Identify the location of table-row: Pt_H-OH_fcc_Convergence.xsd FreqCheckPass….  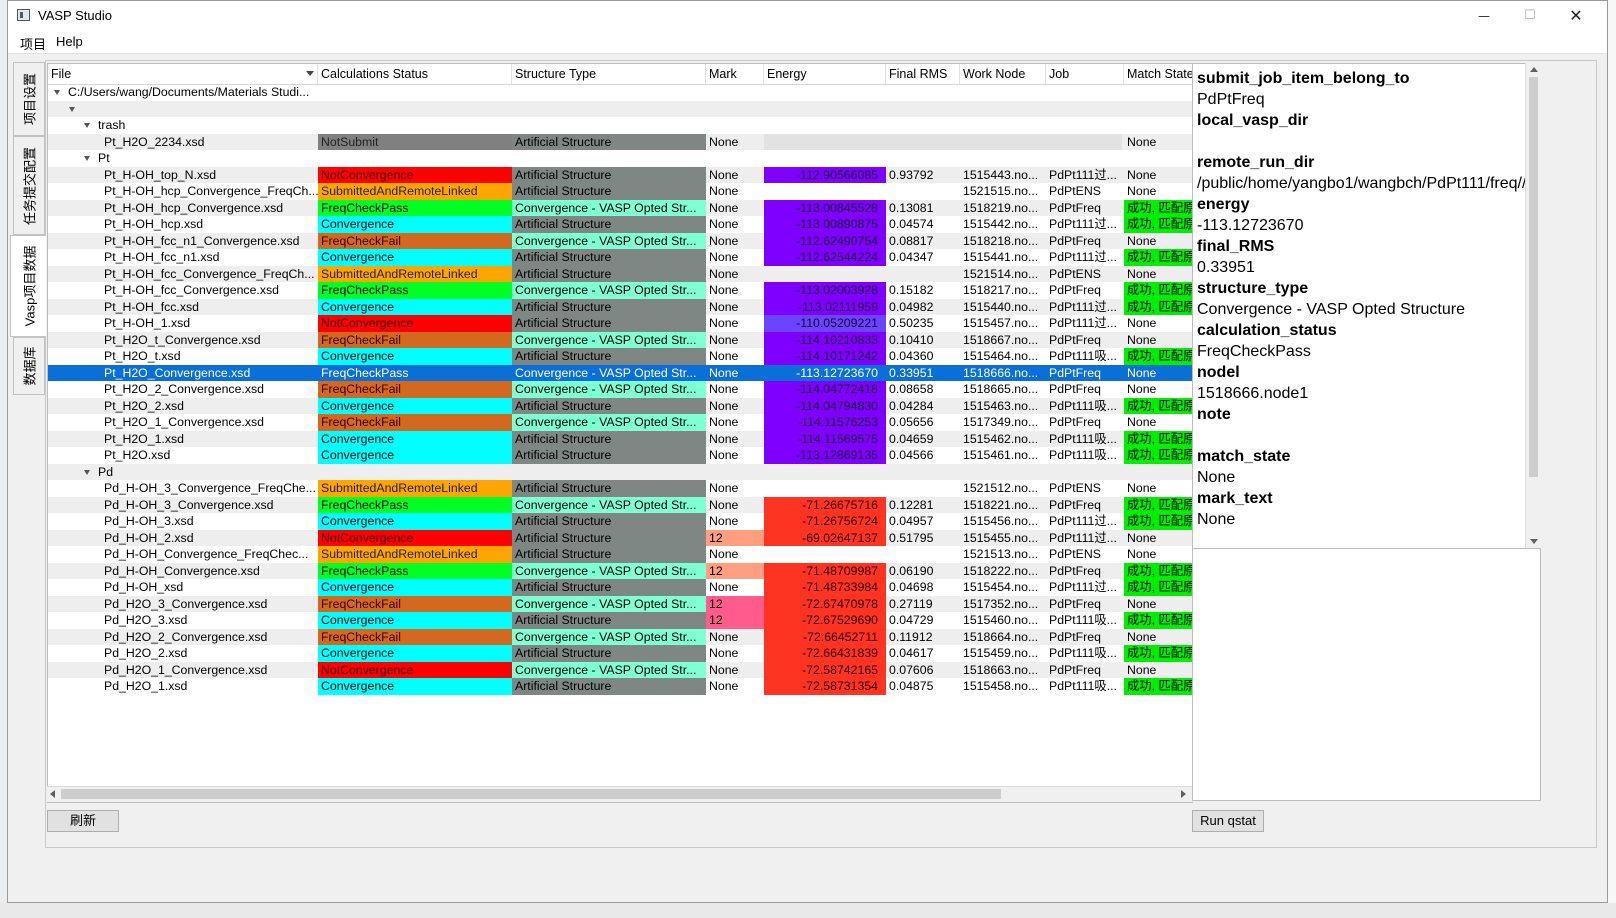
(620, 290).